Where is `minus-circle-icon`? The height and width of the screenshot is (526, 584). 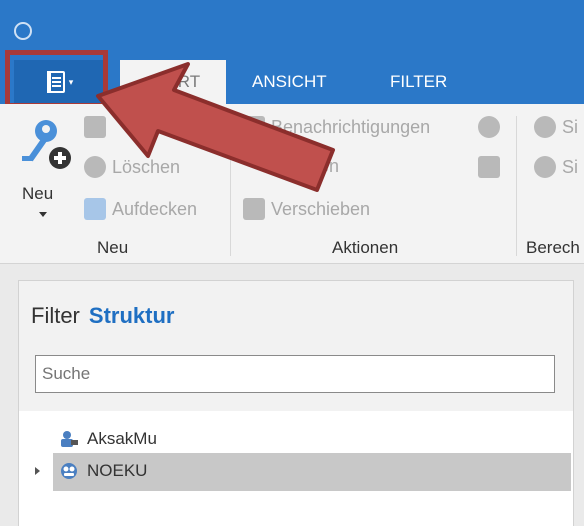
minus-circle-icon is located at coordinates (95, 167).